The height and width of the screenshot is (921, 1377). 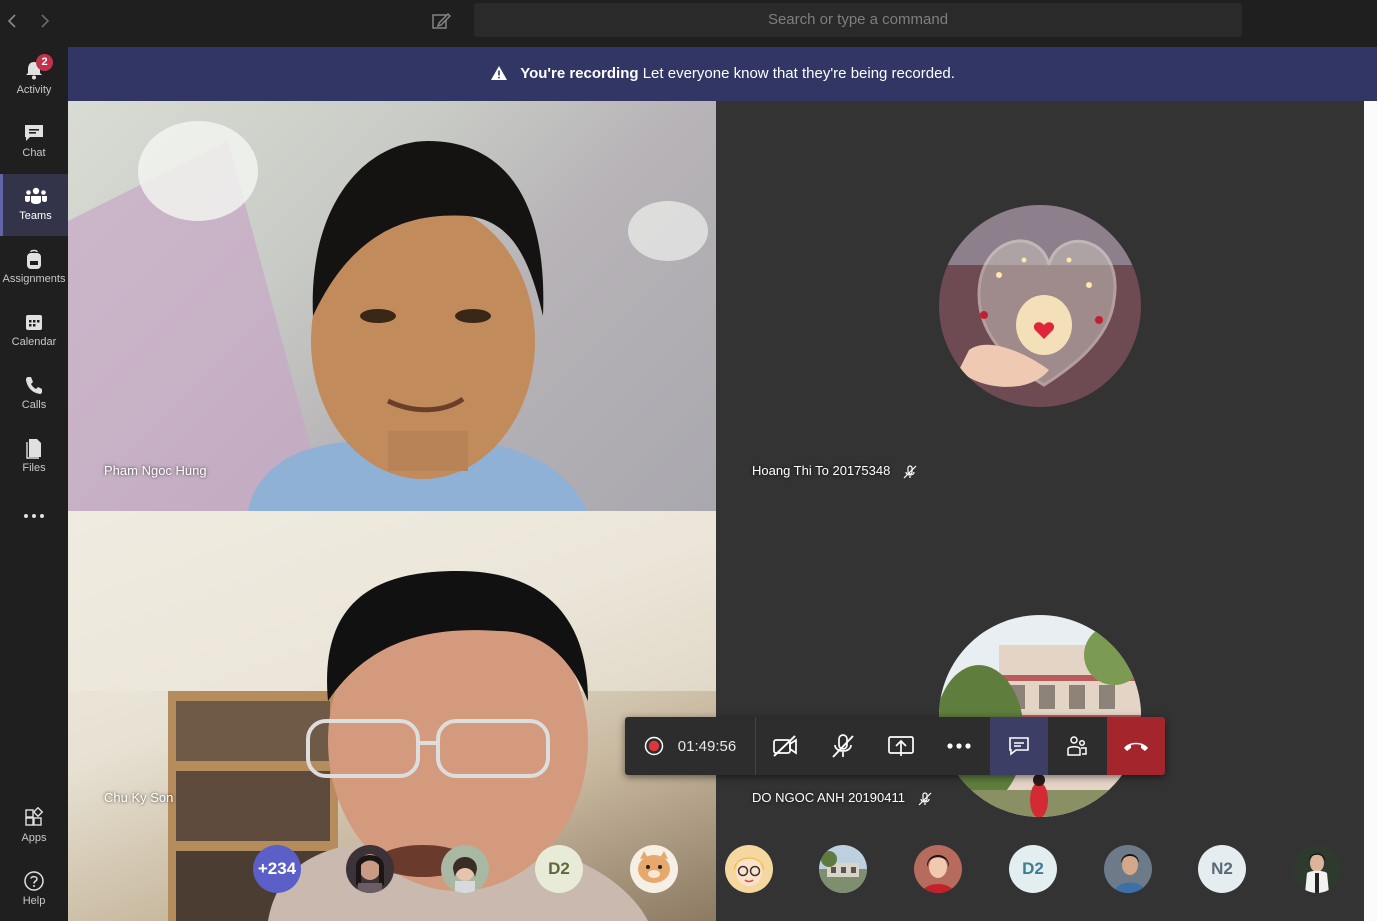 I want to click on participants-icon, so click(x=1077, y=746).